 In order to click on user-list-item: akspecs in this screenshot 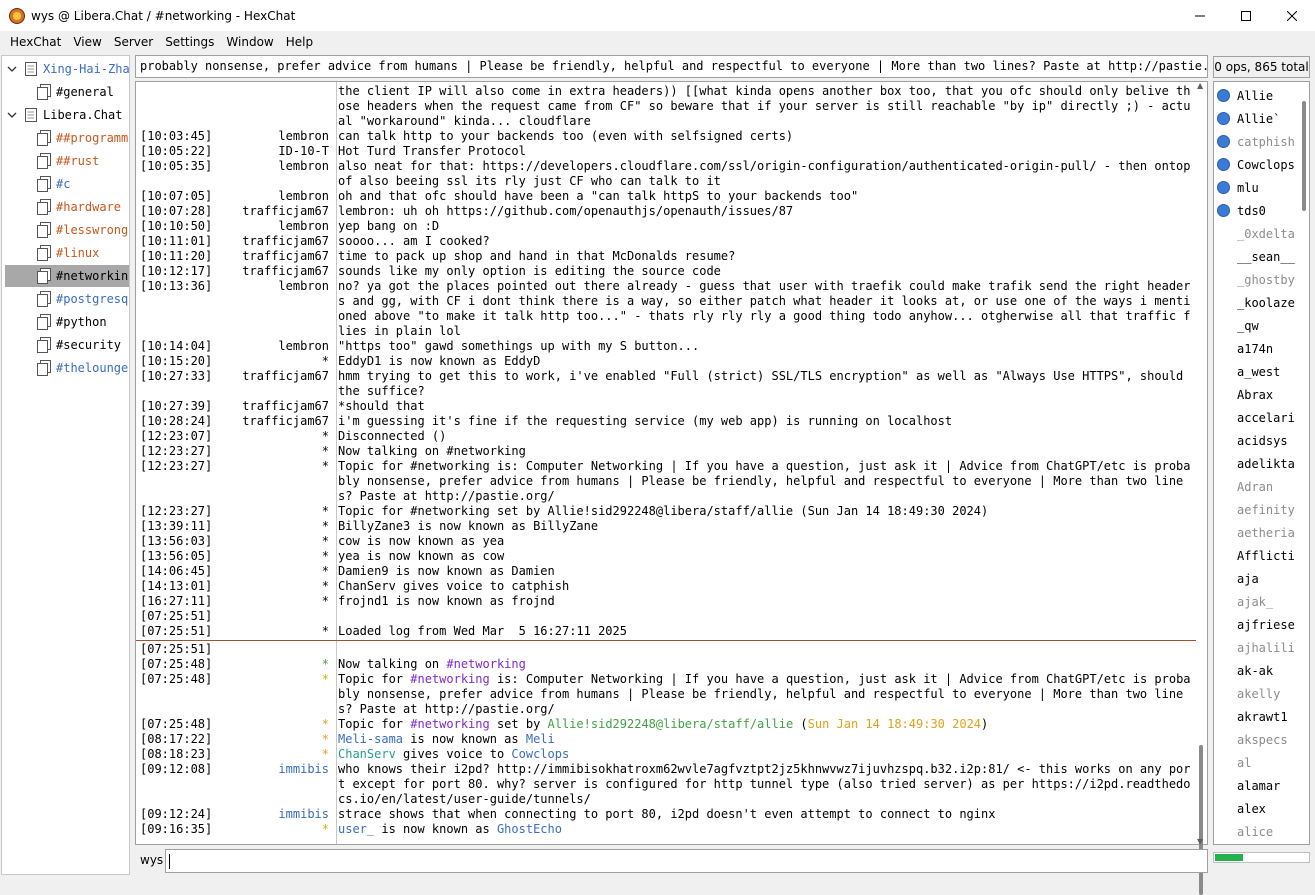, I will do `click(1258, 739)`.